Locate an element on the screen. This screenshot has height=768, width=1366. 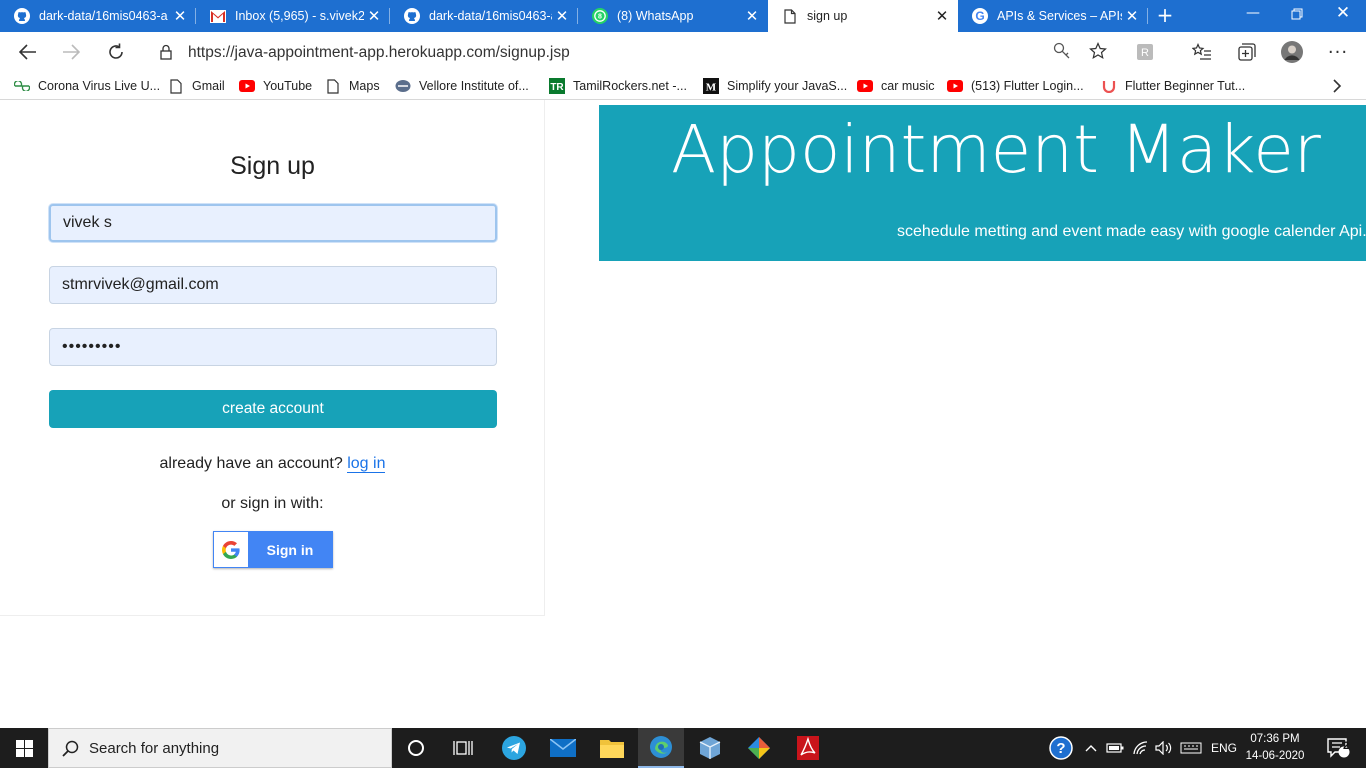
login-link: log in is located at coordinates (366, 464).